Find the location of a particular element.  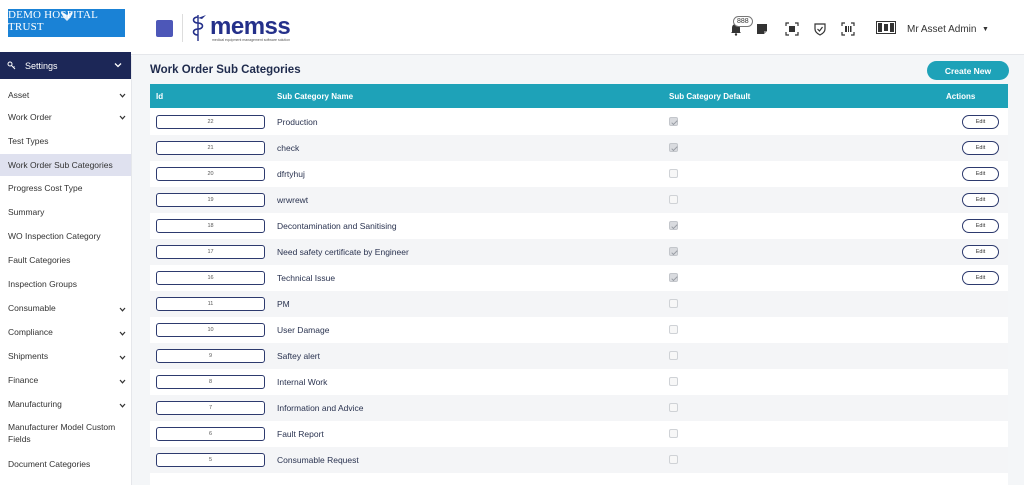

sidebar-item-asset: Asset is located at coordinates (65, 95).